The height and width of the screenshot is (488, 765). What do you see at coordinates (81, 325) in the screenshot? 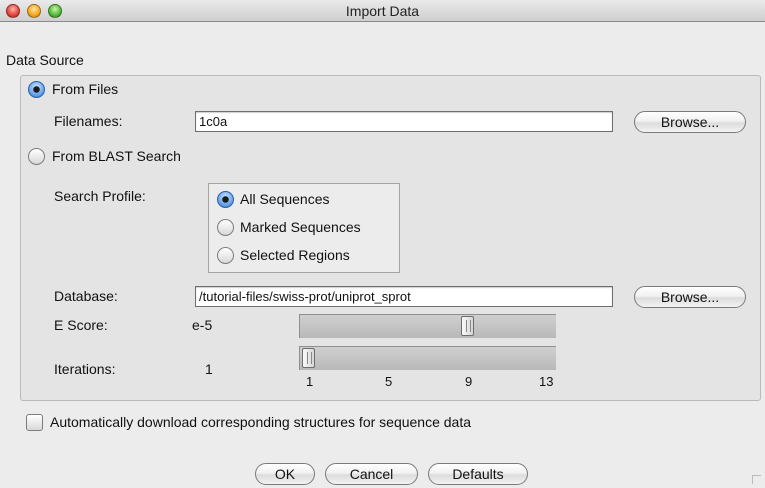
I see `escore-label: E Score:` at bounding box center [81, 325].